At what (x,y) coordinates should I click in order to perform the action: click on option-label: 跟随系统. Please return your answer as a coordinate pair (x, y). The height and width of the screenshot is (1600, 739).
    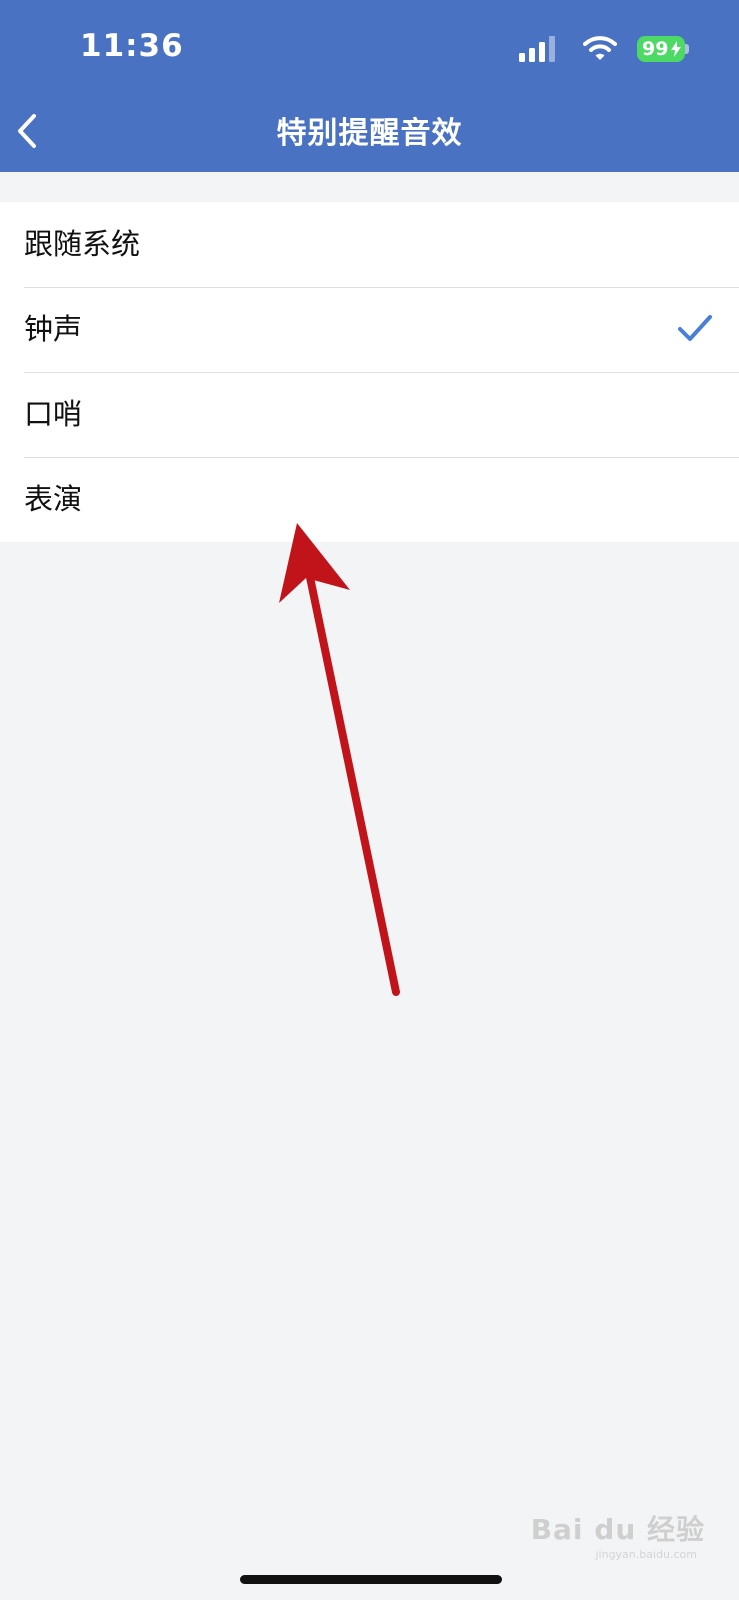
    Looking at the image, I should click on (82, 244).